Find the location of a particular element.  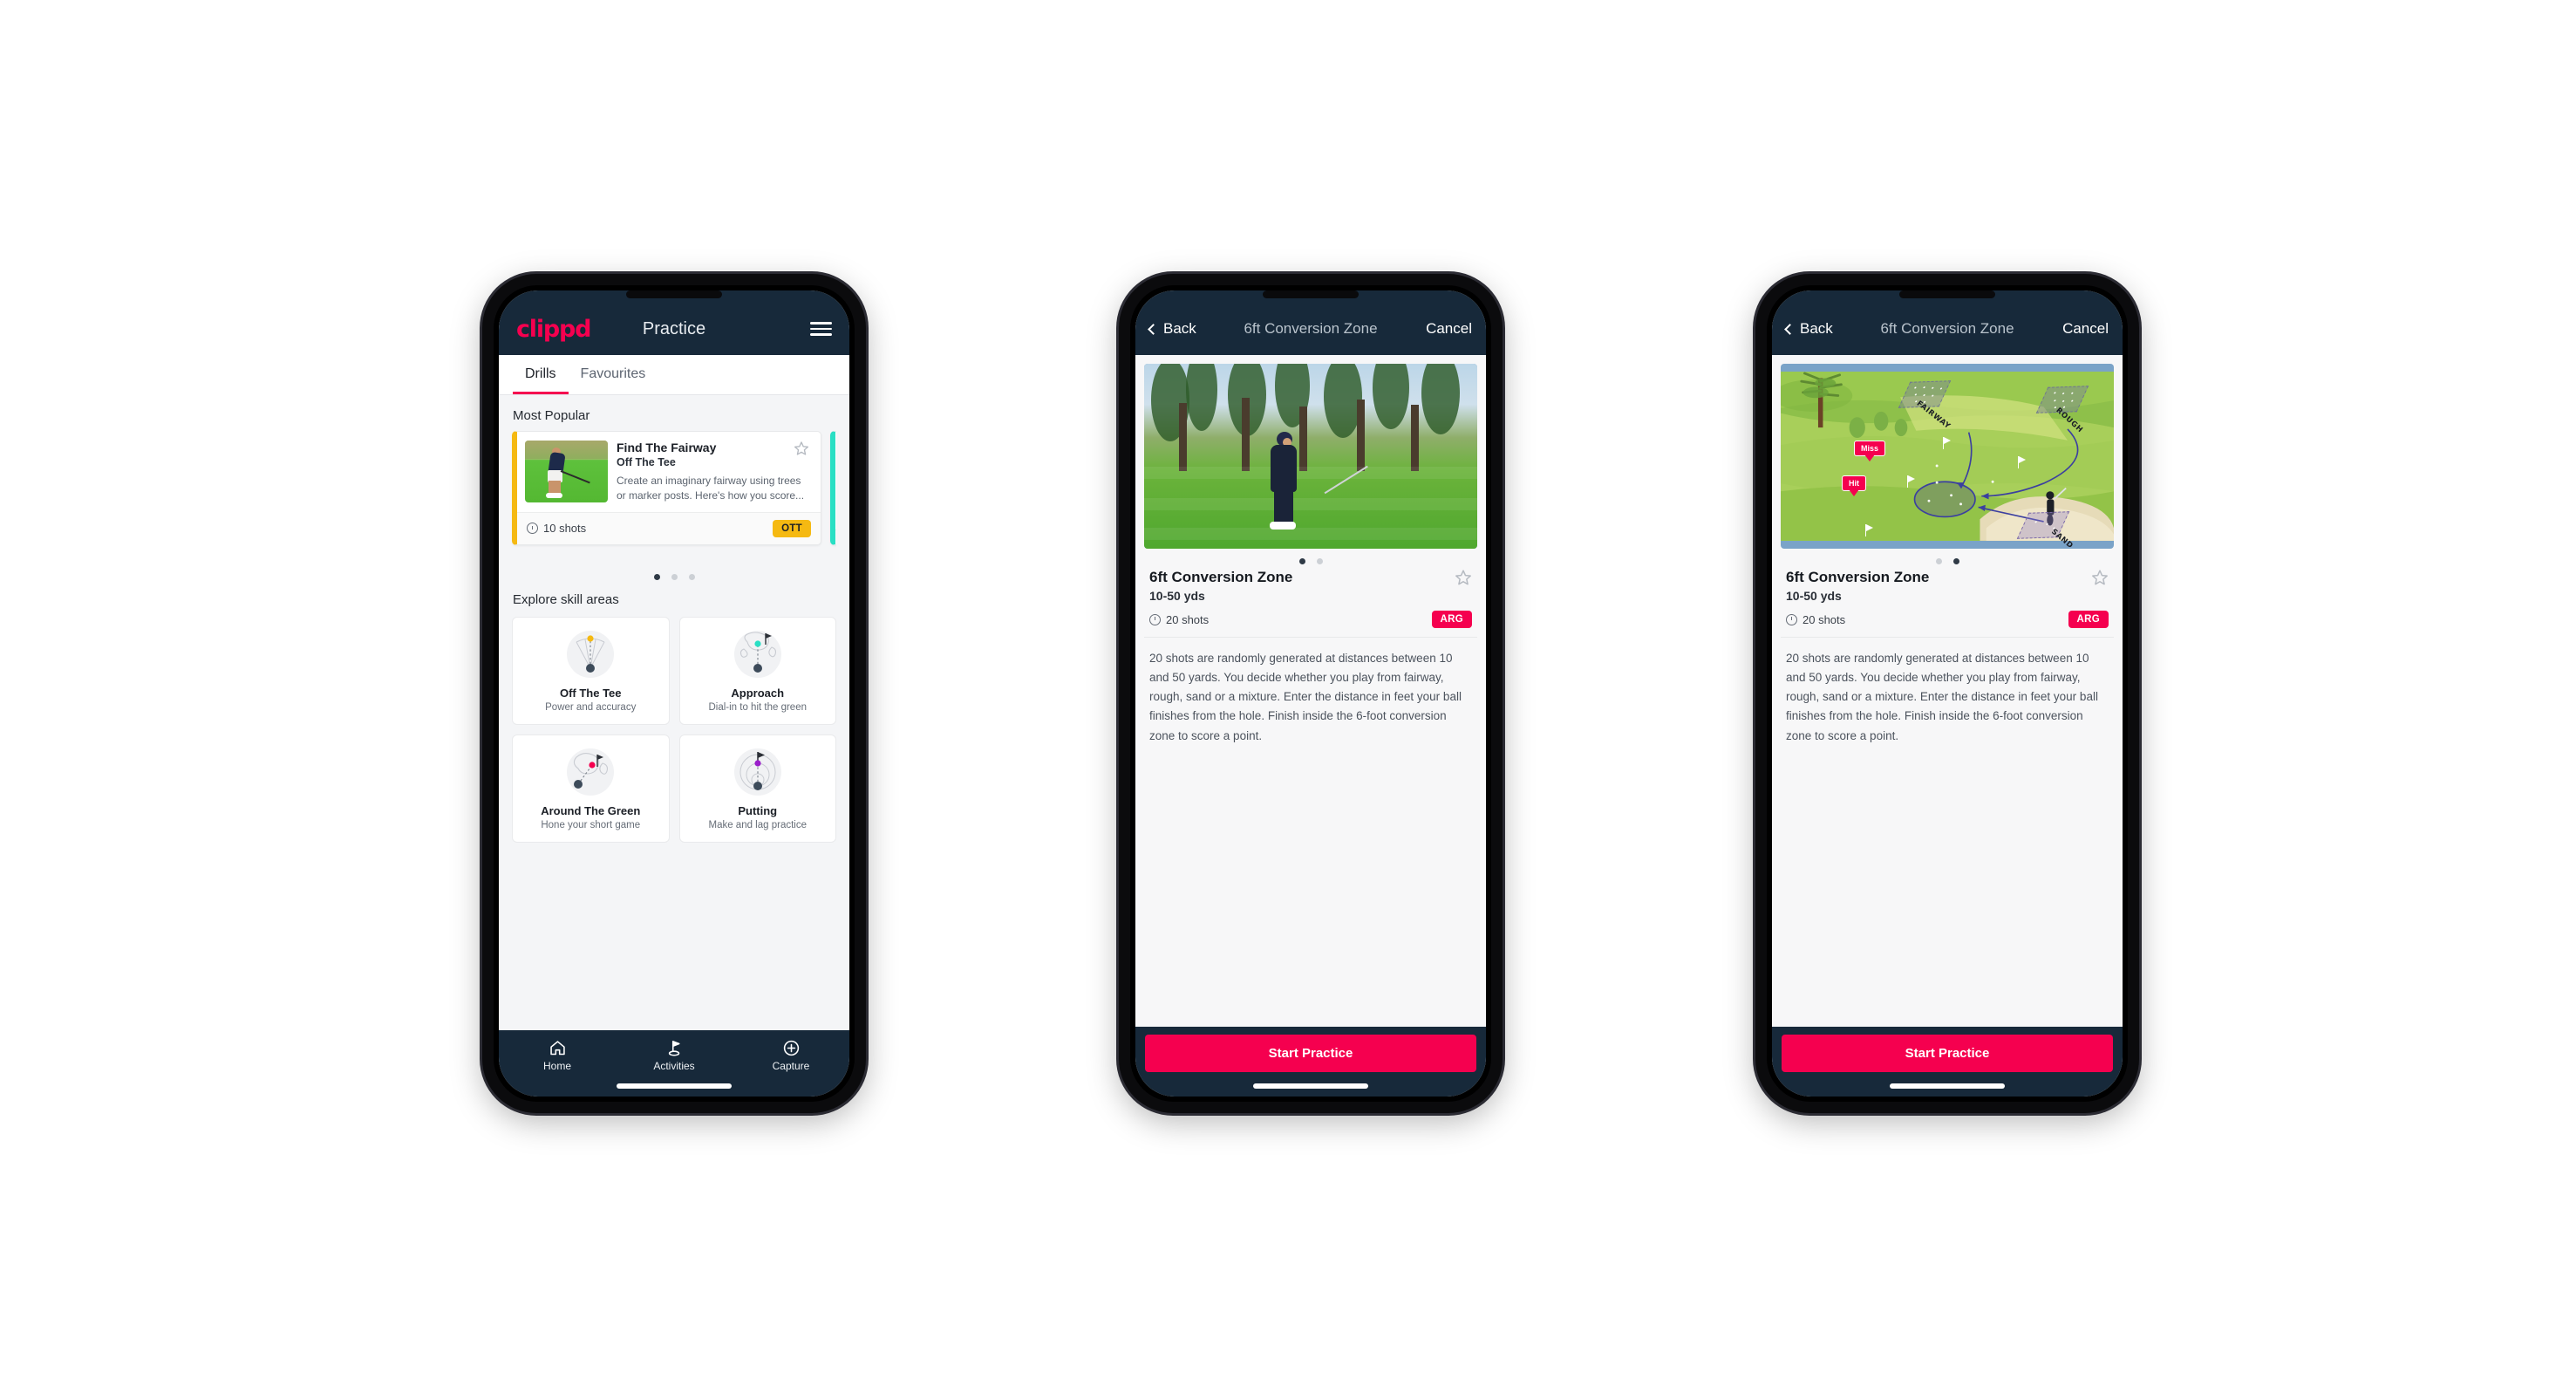

drill-shots-label: 20 shots is located at coordinates (1825, 619).